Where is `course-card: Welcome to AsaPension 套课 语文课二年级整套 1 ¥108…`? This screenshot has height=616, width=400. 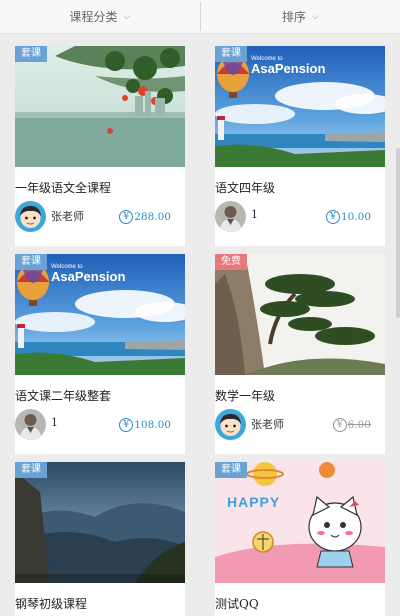
course-card: Welcome to AsaPension 套课 语文课二年级整套 1 ¥108… is located at coordinates (100, 354).